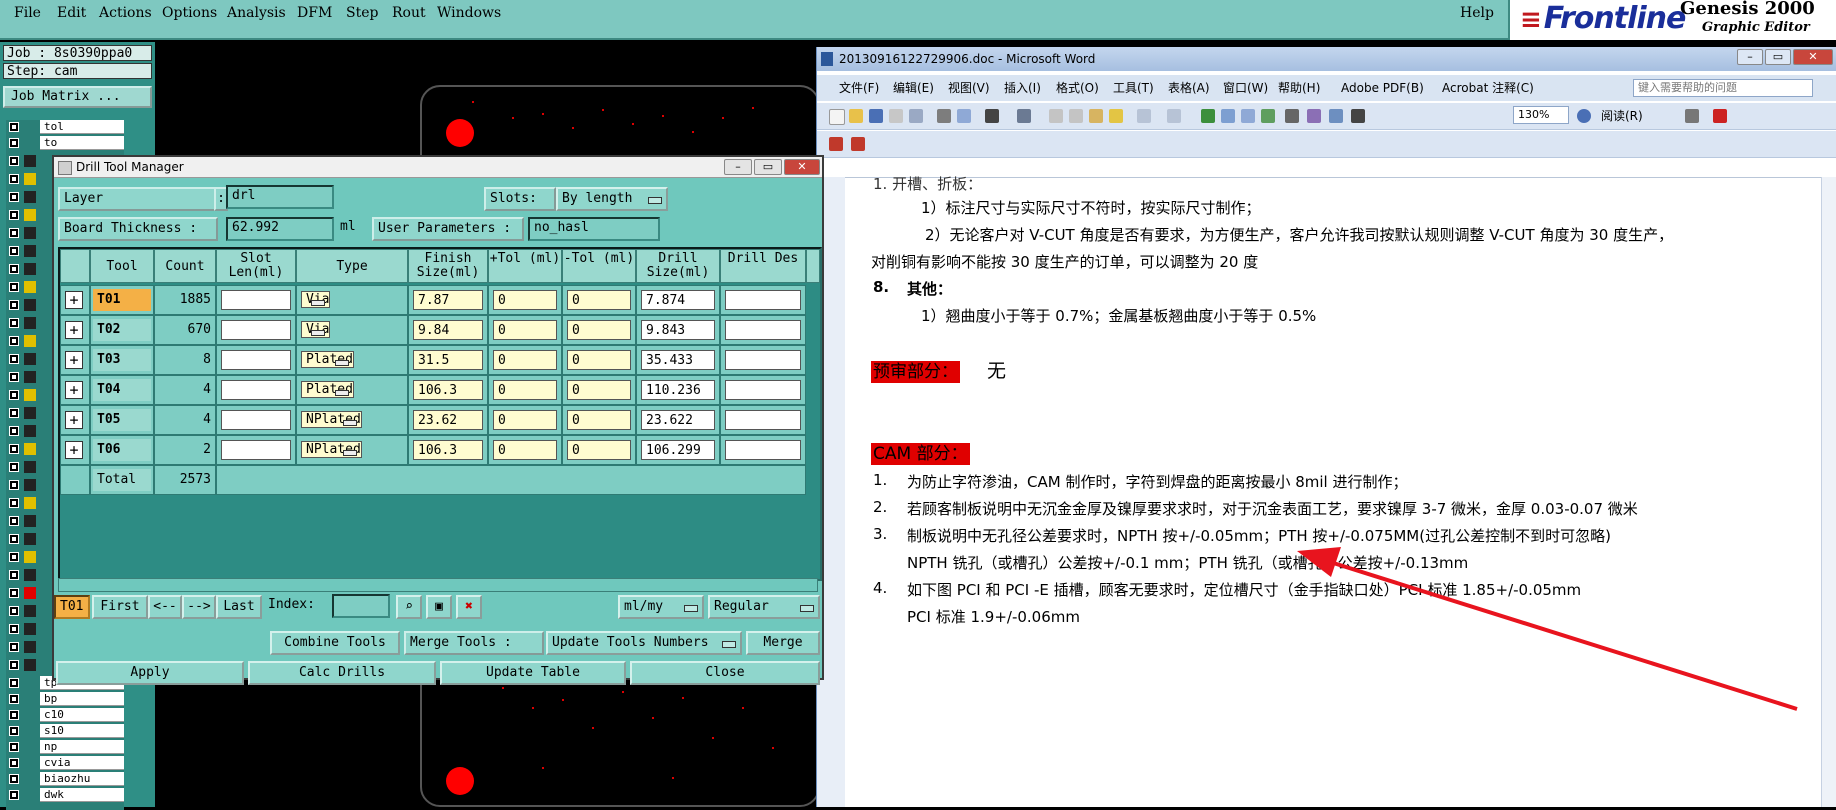 Image resolution: width=1836 pixels, height=810 pixels. I want to click on layer-row: s10, so click(65, 731).